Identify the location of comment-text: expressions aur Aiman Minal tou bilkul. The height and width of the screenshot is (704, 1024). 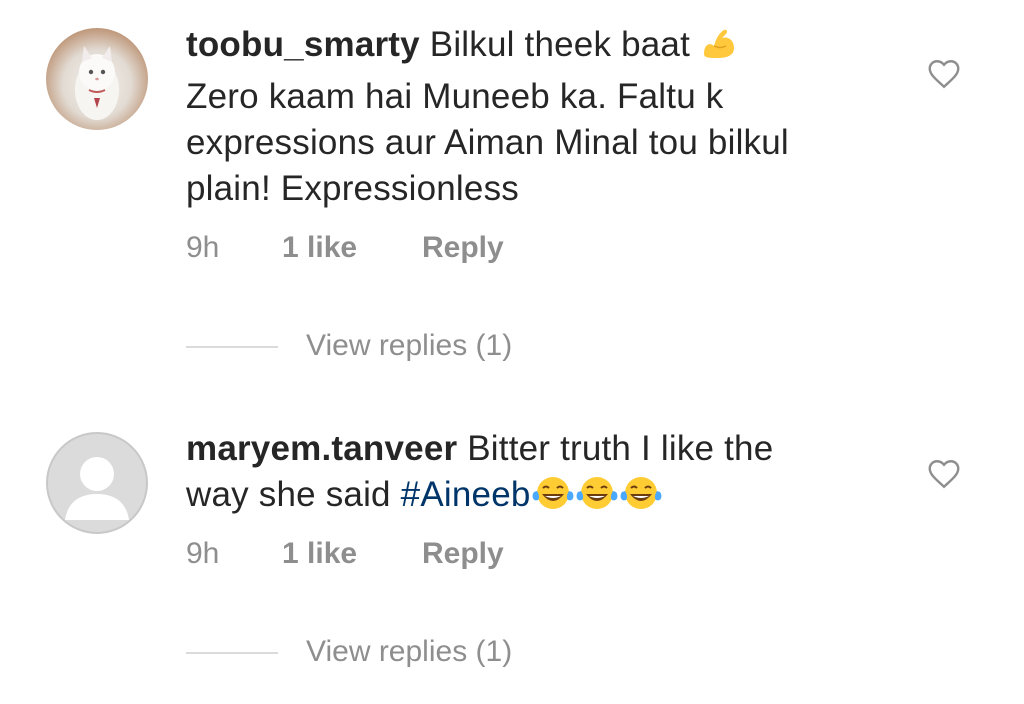
(487, 142).